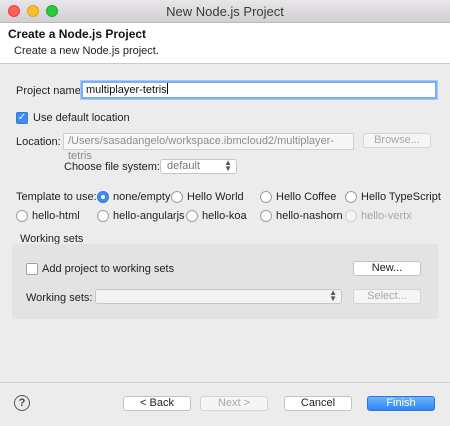  What do you see at coordinates (215, 197) in the screenshot?
I see `template-option-hello-world: Hello World` at bounding box center [215, 197].